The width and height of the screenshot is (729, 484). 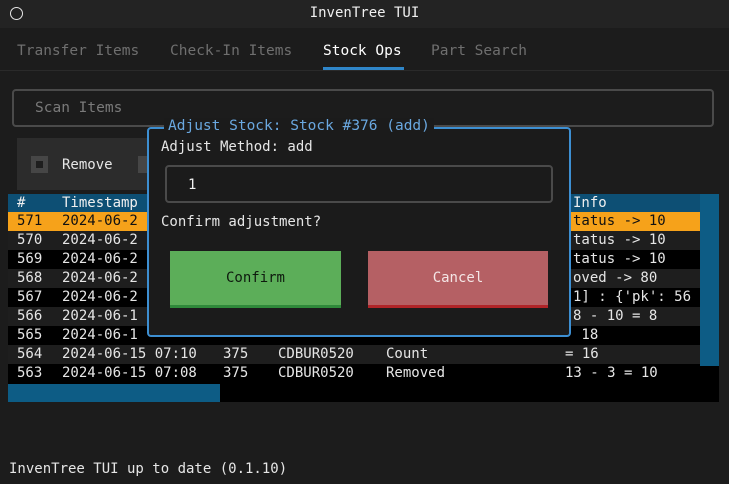 What do you see at coordinates (30, 373) in the screenshot?
I see `row-id: 563` at bounding box center [30, 373].